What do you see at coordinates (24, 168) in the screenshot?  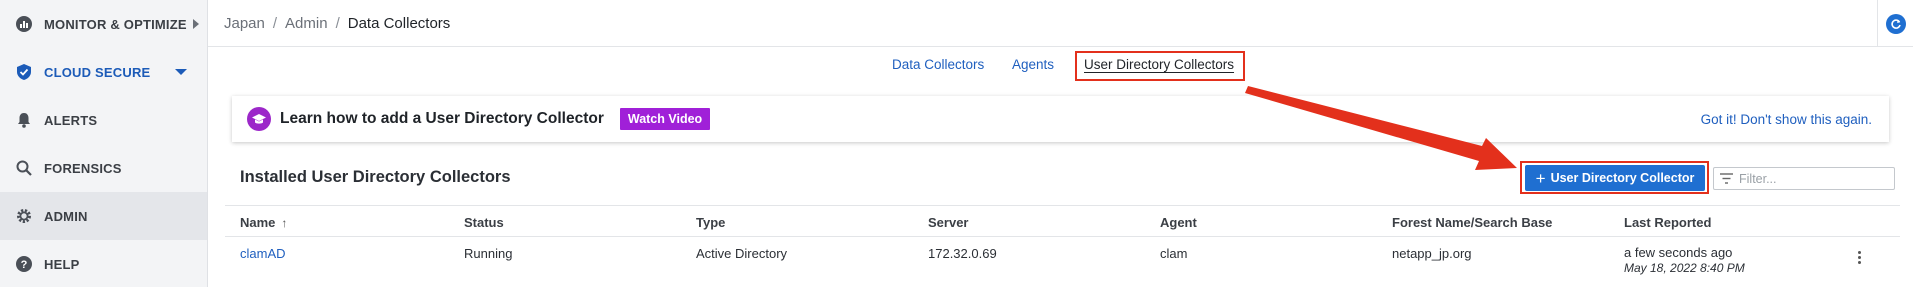 I see `search-icon` at bounding box center [24, 168].